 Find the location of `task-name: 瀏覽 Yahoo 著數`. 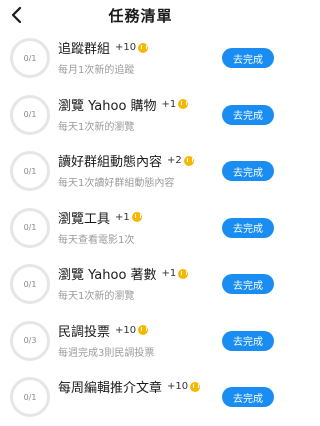

task-name: 瀏覽 Yahoo 著數 is located at coordinates (107, 275).